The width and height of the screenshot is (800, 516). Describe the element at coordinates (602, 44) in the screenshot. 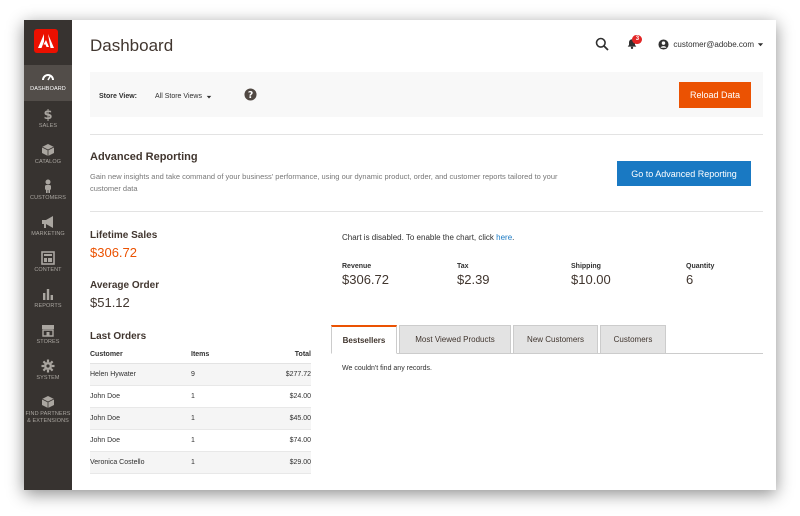

I see `search-icon` at that location.